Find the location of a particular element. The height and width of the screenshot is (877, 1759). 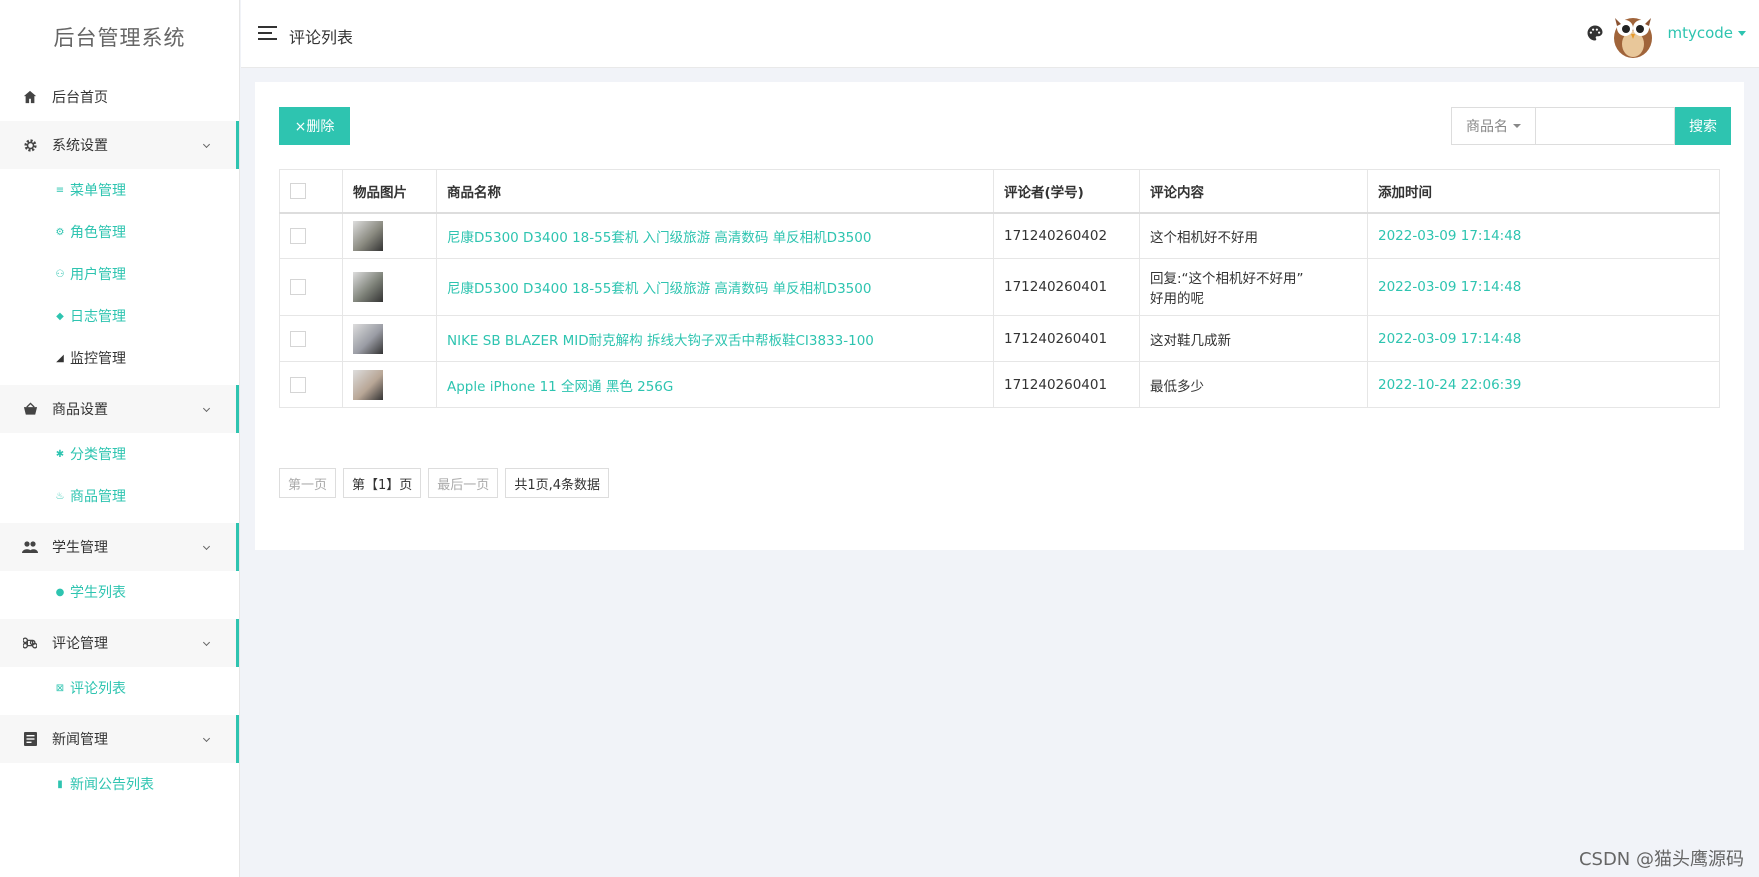

sidebar-item-label: 评论管理 is located at coordinates (80, 644).